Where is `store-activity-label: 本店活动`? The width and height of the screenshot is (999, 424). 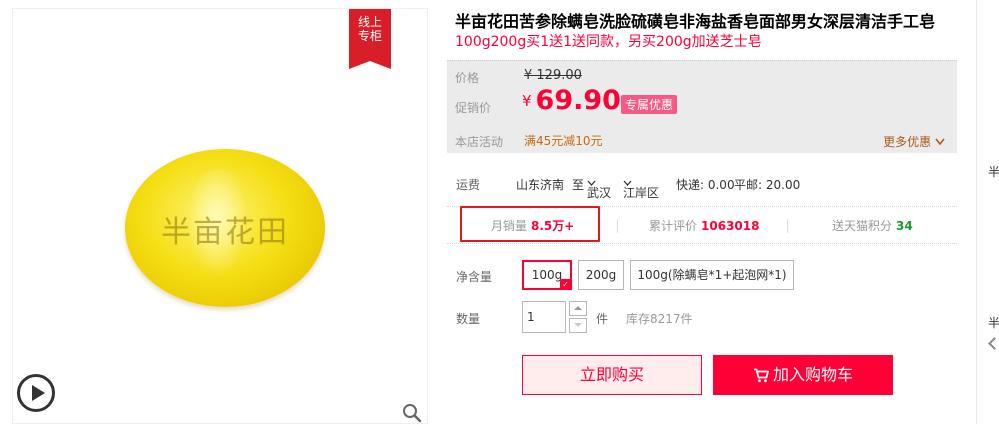 store-activity-label: 本店活动 is located at coordinates (479, 142).